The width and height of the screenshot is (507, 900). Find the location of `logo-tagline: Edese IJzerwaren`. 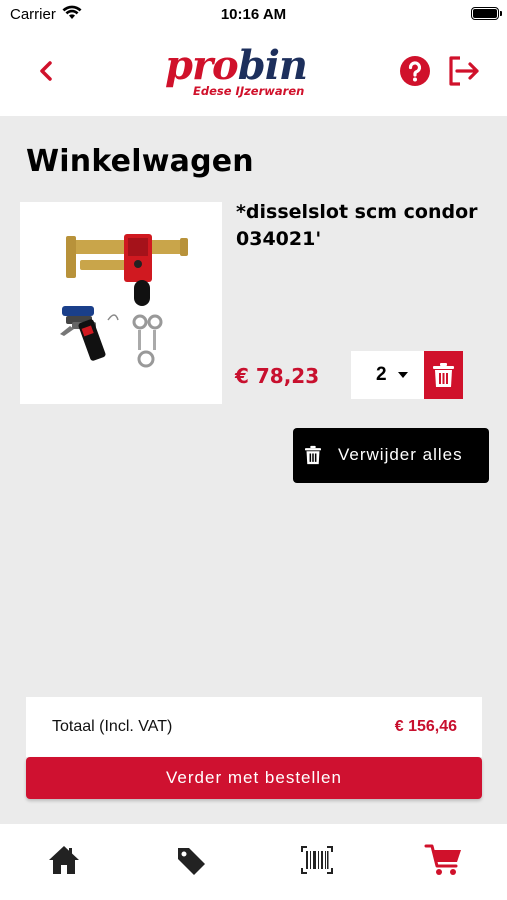

logo-tagline: Edese IJzerwaren is located at coordinates (249, 91).